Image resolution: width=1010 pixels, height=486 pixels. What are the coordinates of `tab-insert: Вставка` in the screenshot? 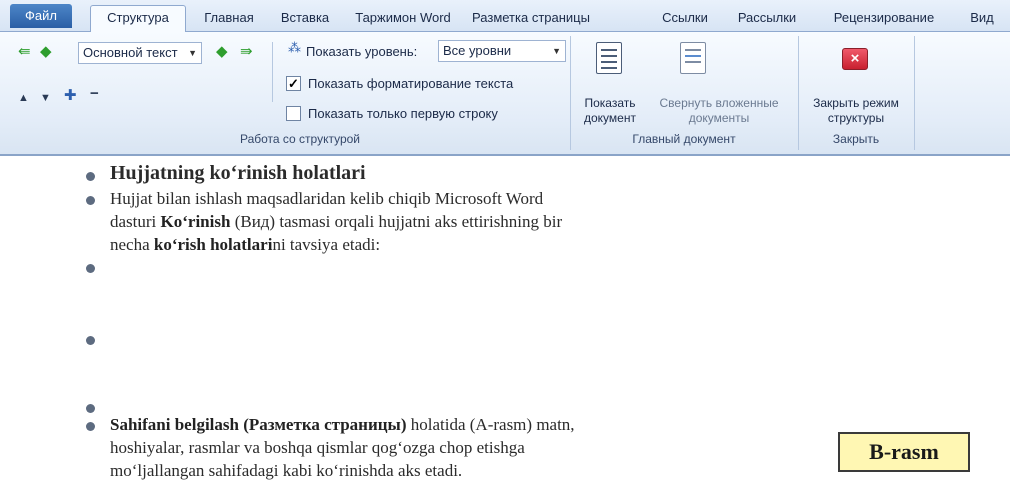 It's located at (305, 19).